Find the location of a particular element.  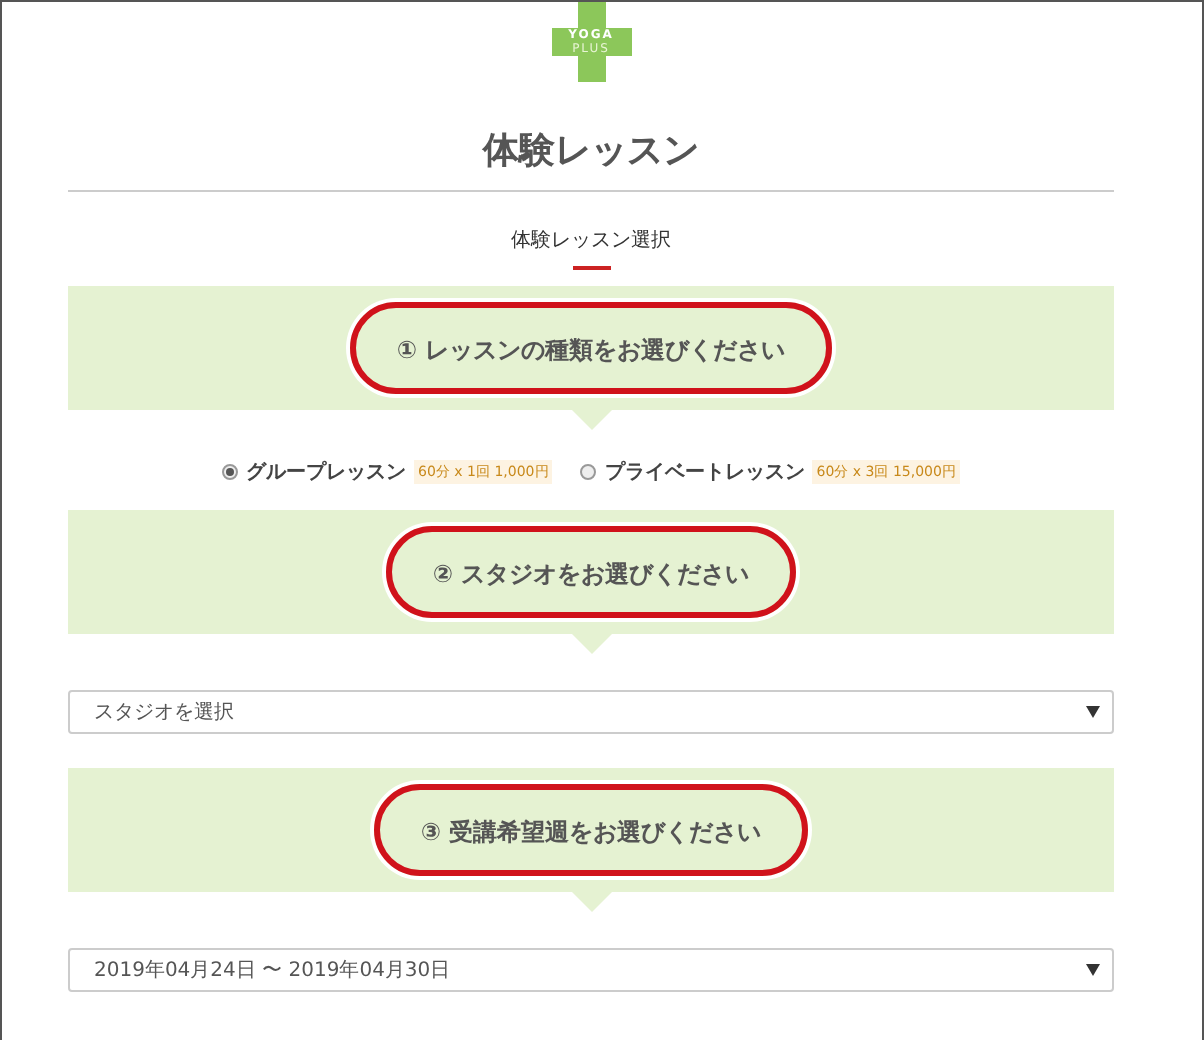

section-heading: ② スタジオをお選びください is located at coordinates (591, 574).